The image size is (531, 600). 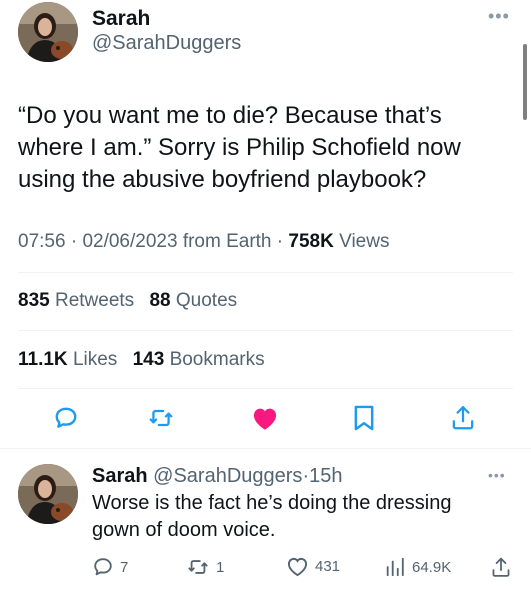 What do you see at coordinates (227, 241) in the screenshot?
I see `tweet-source: from Earth` at bounding box center [227, 241].